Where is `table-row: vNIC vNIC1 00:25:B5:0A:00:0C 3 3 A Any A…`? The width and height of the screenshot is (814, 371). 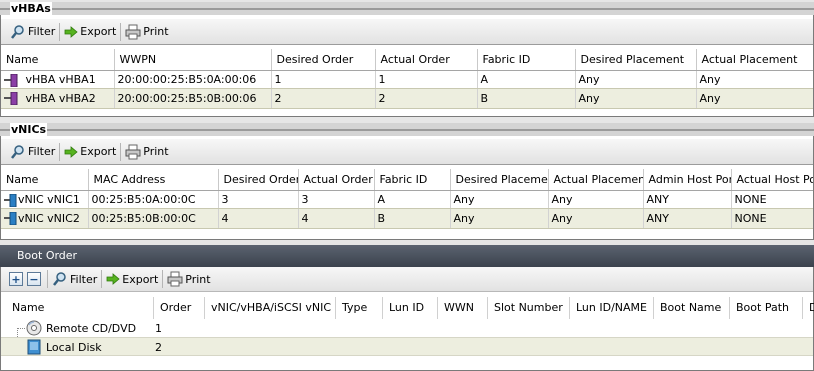 table-row: vNIC vNIC1 00:25:B5:0A:00:0C 3 3 A Any A… is located at coordinates (407, 199).